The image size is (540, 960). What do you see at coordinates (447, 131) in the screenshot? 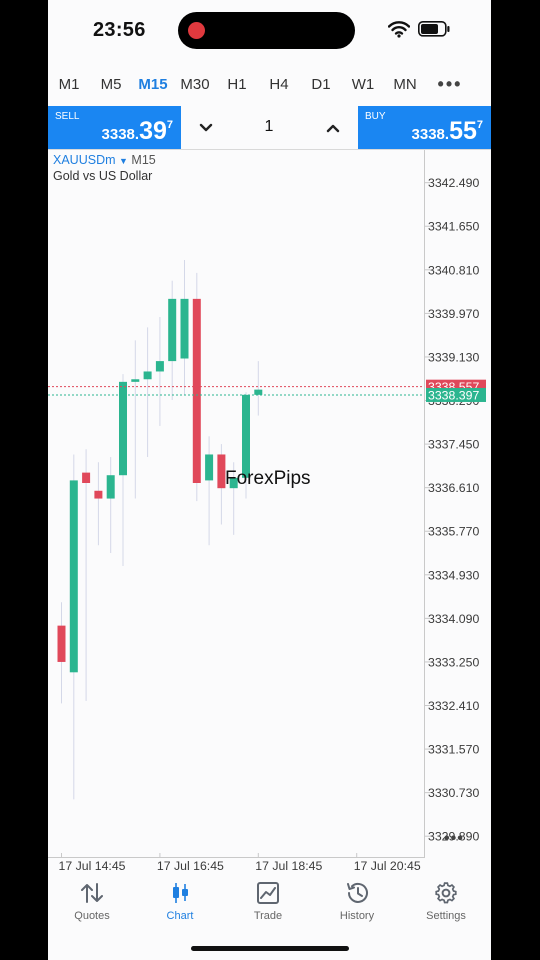
I see `buy-price: 3338.557` at bounding box center [447, 131].